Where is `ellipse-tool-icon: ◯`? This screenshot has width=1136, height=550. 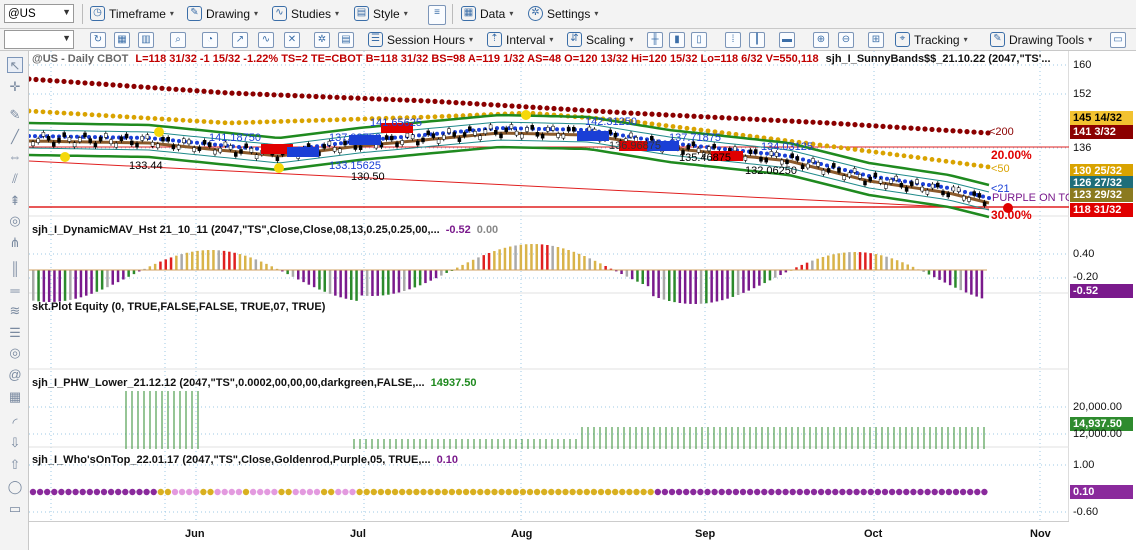 ellipse-tool-icon: ◯ is located at coordinates (15, 487).